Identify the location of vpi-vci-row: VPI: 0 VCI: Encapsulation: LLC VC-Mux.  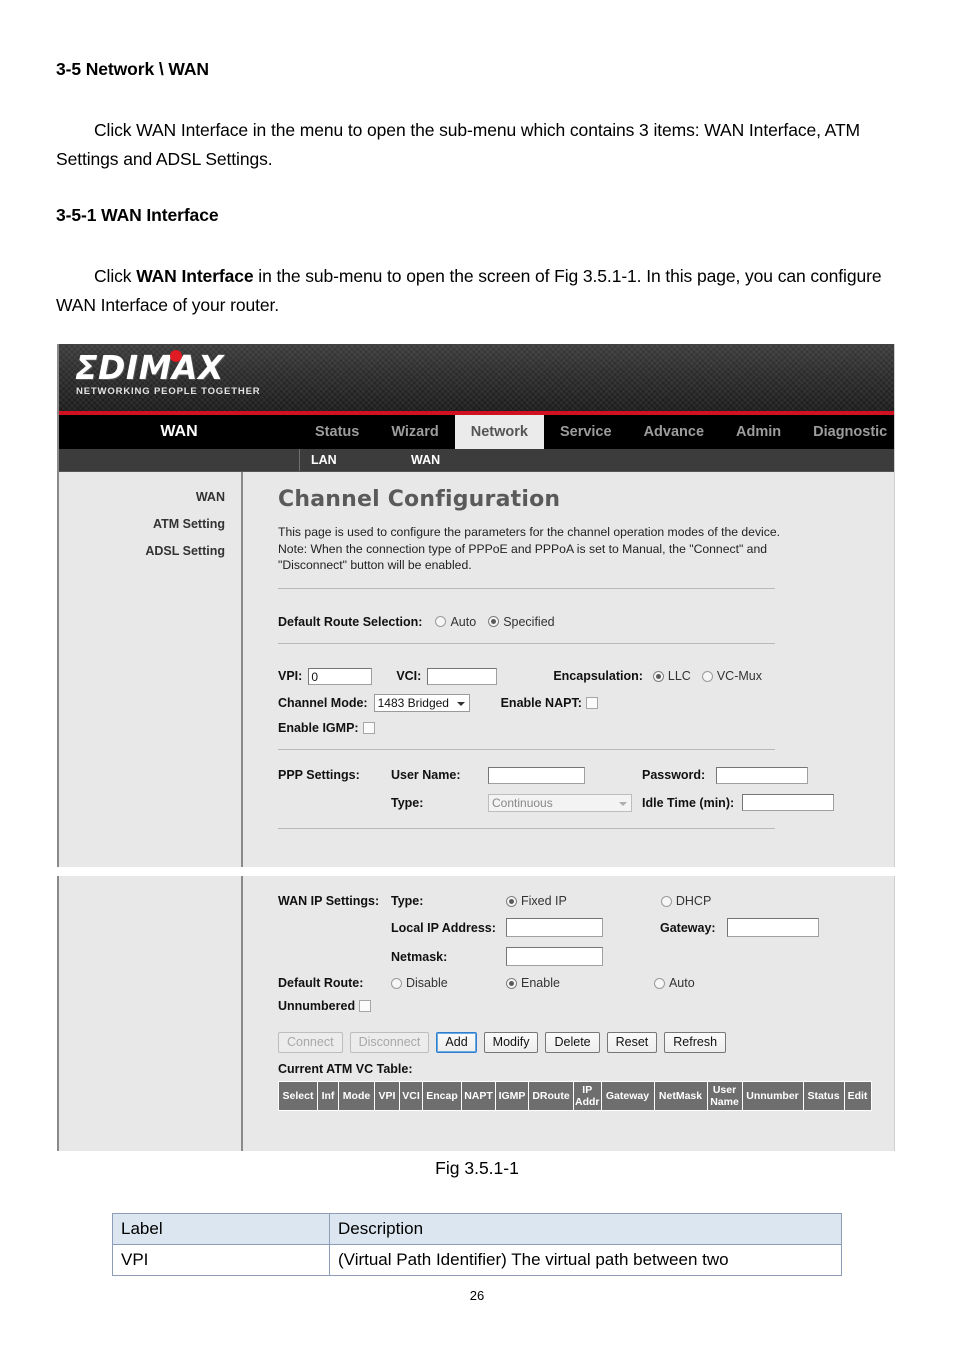
(586, 676).